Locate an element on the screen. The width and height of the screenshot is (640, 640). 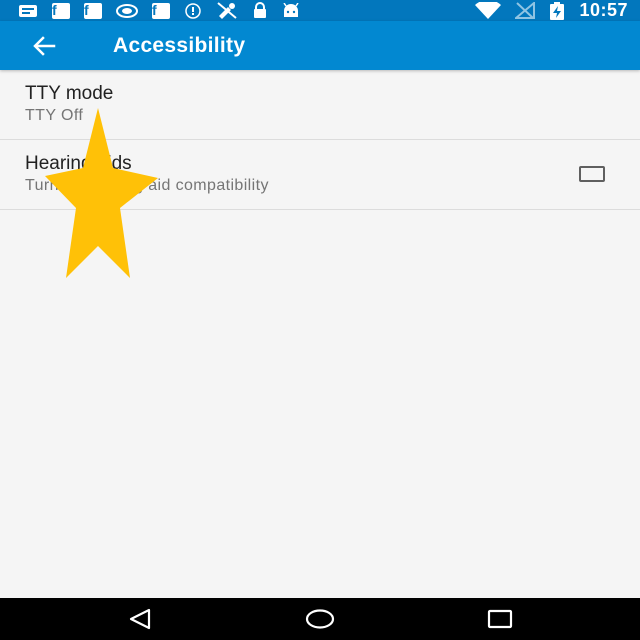
alert-icon is located at coordinates (193, 10).